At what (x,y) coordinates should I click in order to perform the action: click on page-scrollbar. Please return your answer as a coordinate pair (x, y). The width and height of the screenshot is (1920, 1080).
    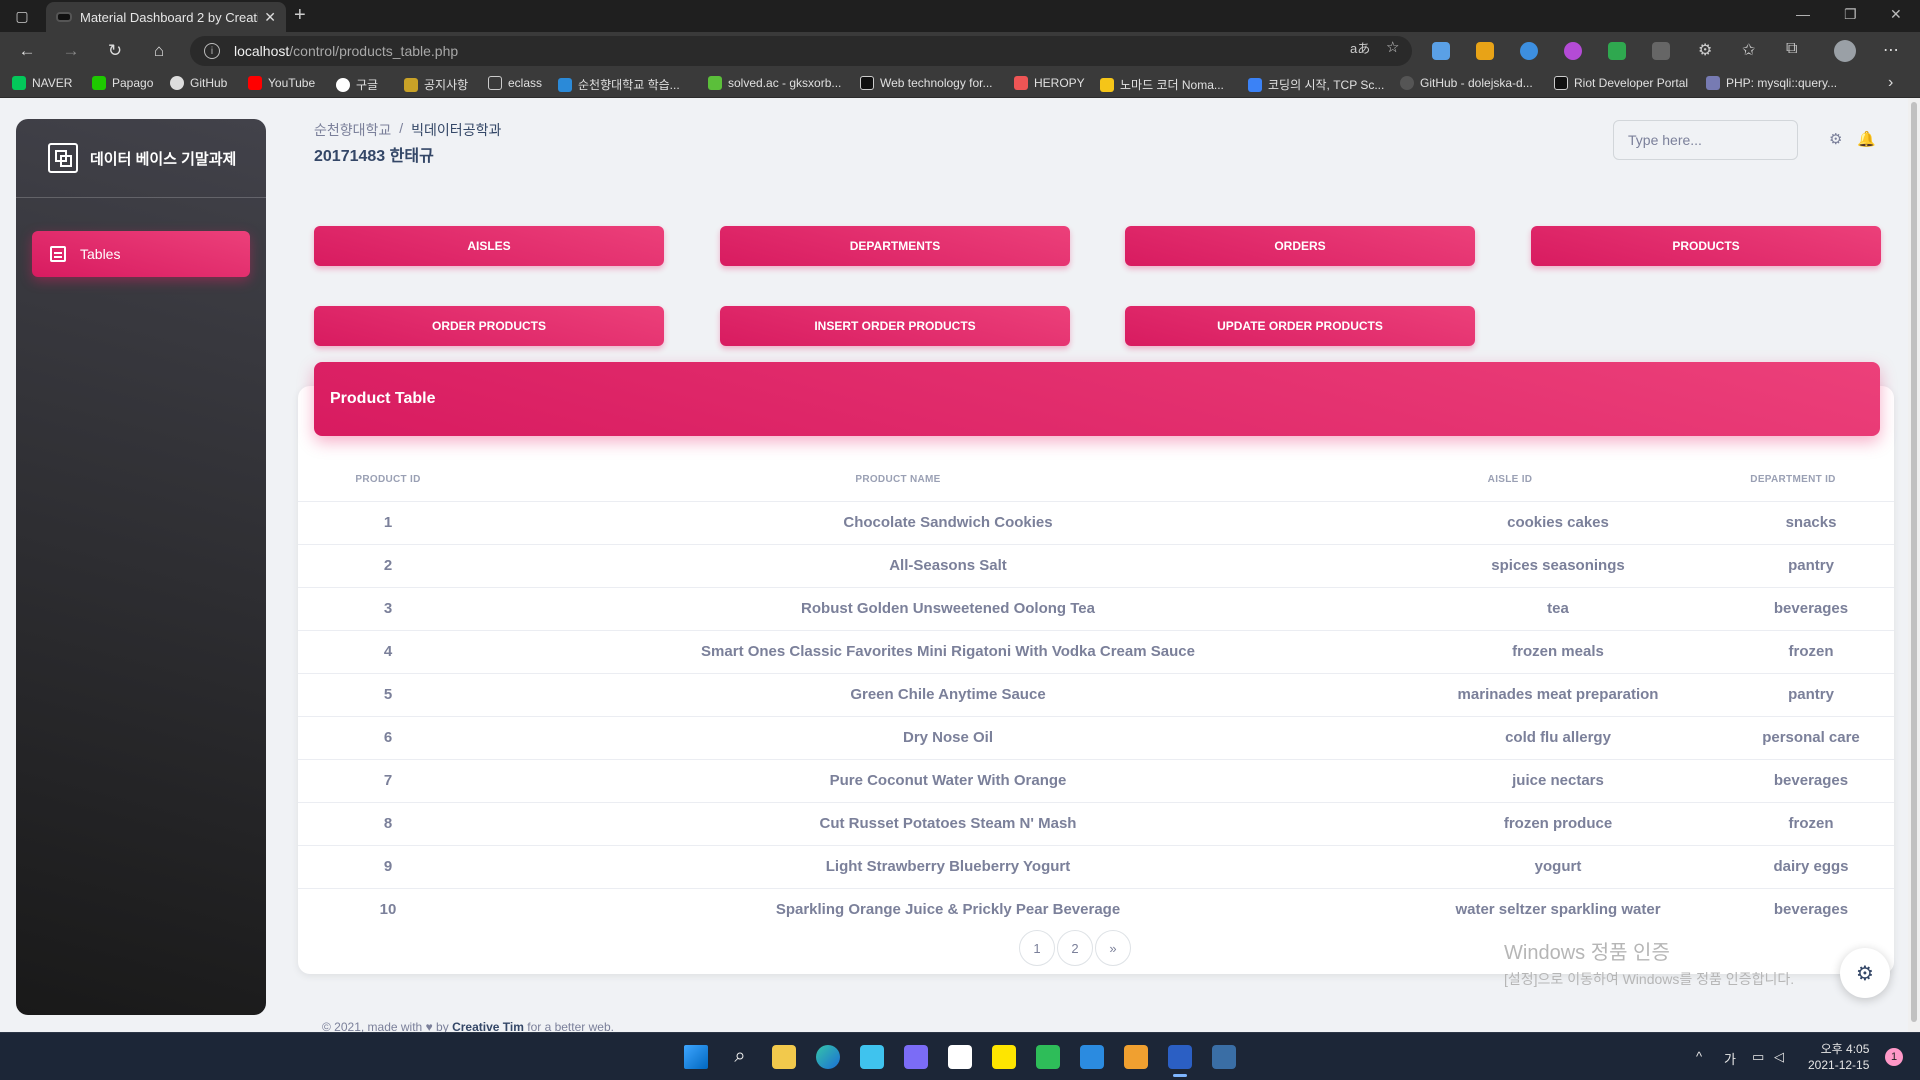
    Looking at the image, I should click on (1914, 565).